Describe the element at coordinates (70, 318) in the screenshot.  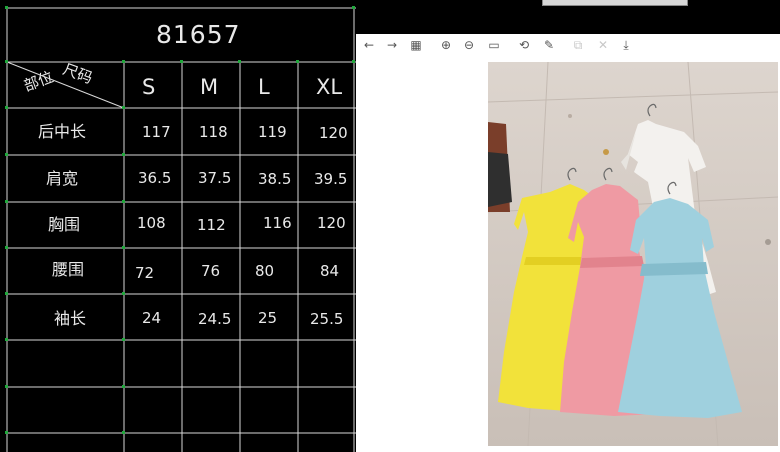
I see `row-label-sleeve: 袖长` at that location.